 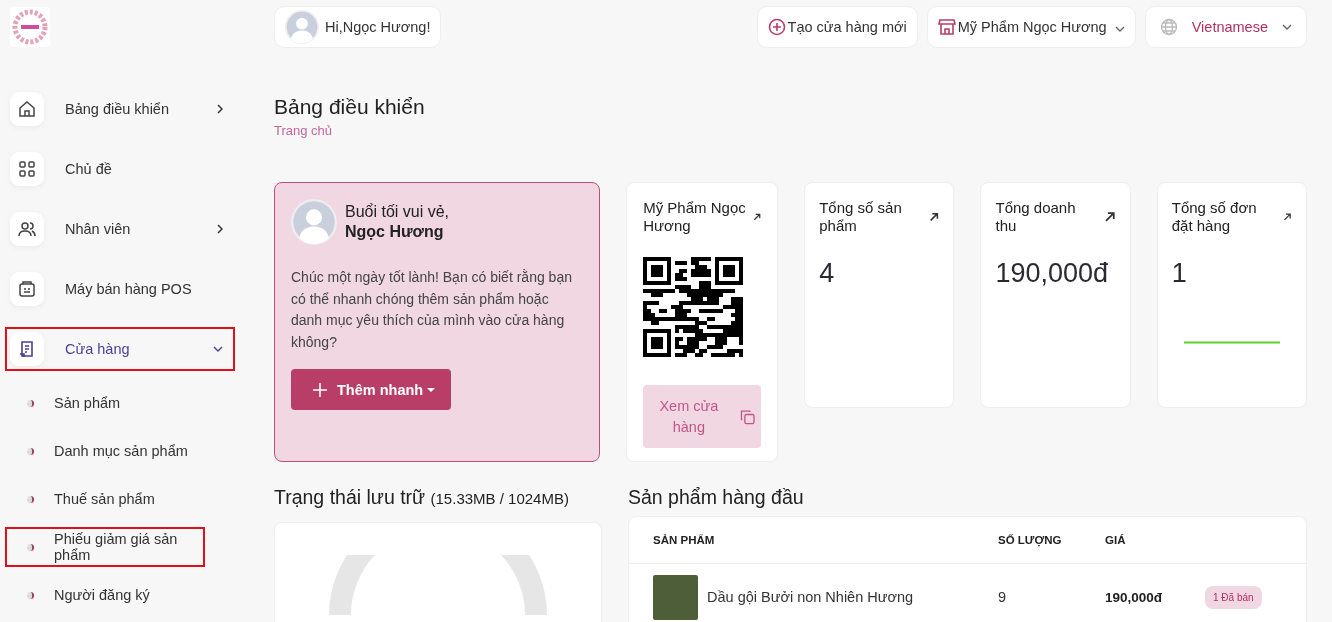 I want to click on welcome-greeting: Buổi tối vui vẻ, Ngọc Hương, so click(x=397, y=222).